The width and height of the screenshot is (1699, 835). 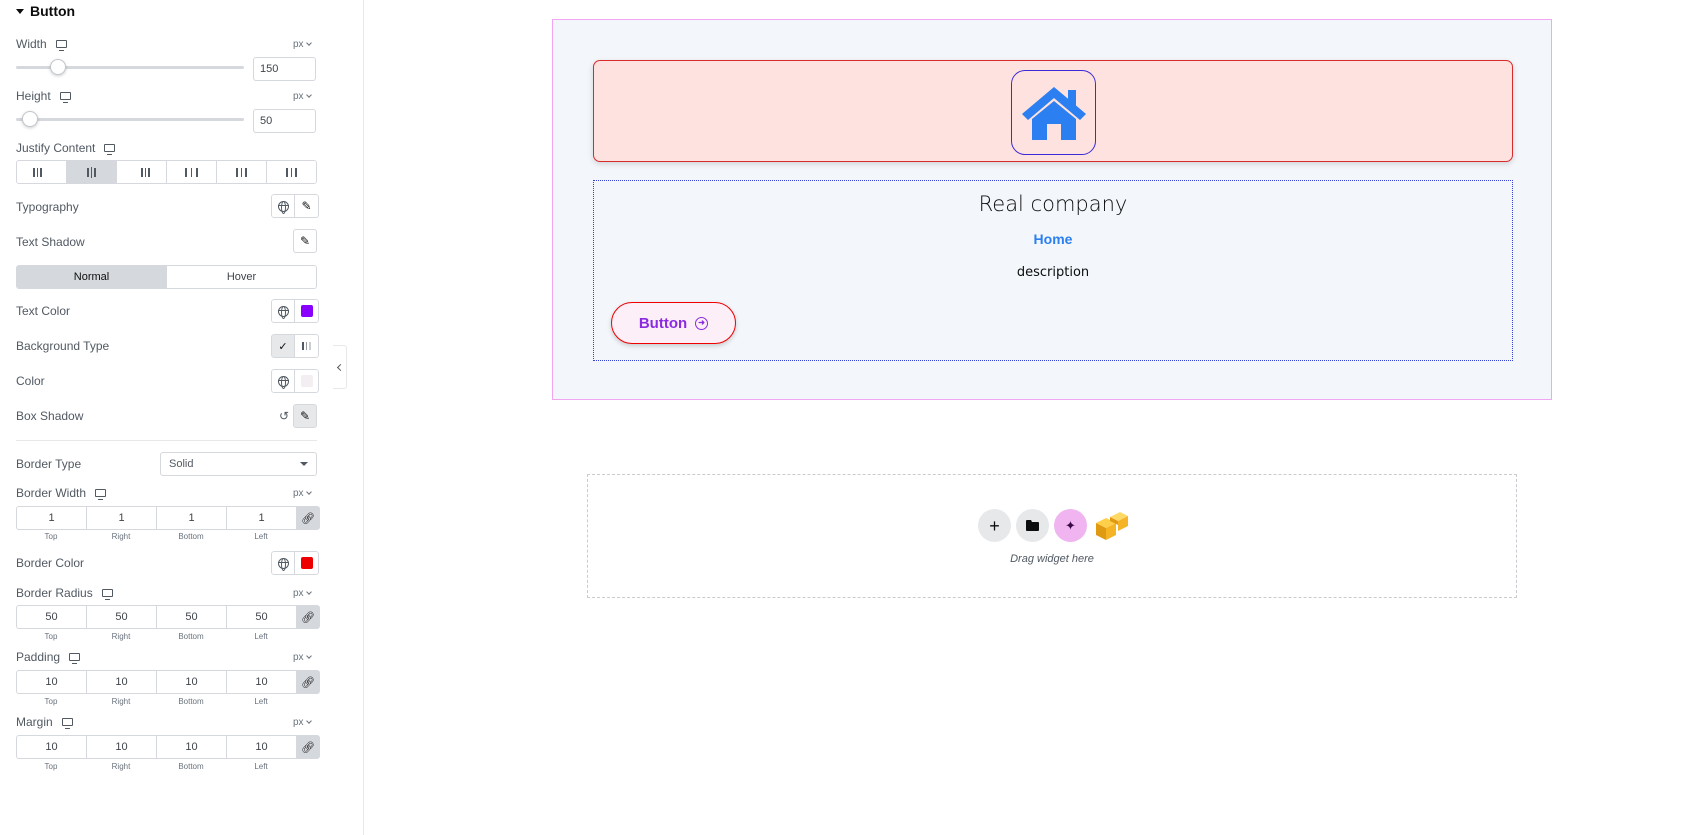 I want to click on justify-end-button, so click(x=142, y=172).